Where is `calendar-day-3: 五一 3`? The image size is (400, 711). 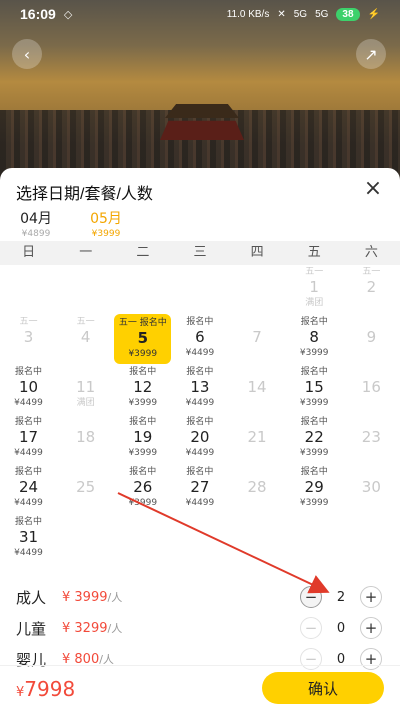 calendar-day-3: 五一 3 is located at coordinates (28, 337).